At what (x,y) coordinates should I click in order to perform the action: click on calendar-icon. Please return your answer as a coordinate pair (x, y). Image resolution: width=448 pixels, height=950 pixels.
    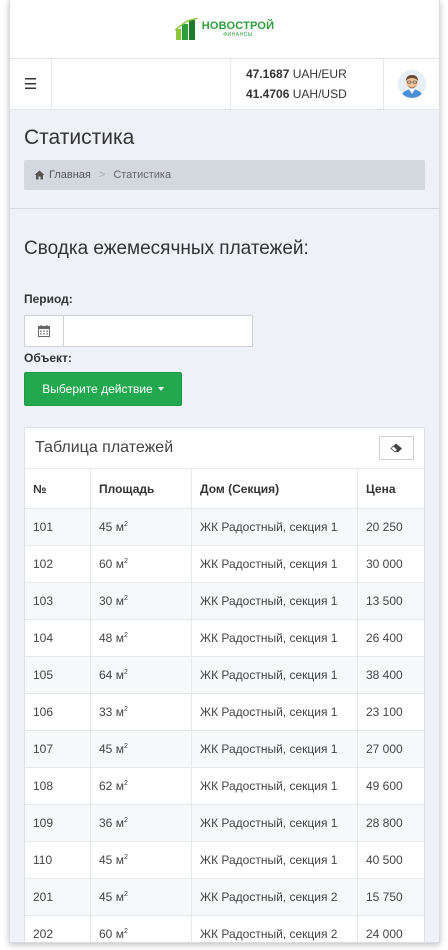
    Looking at the image, I should click on (44, 331).